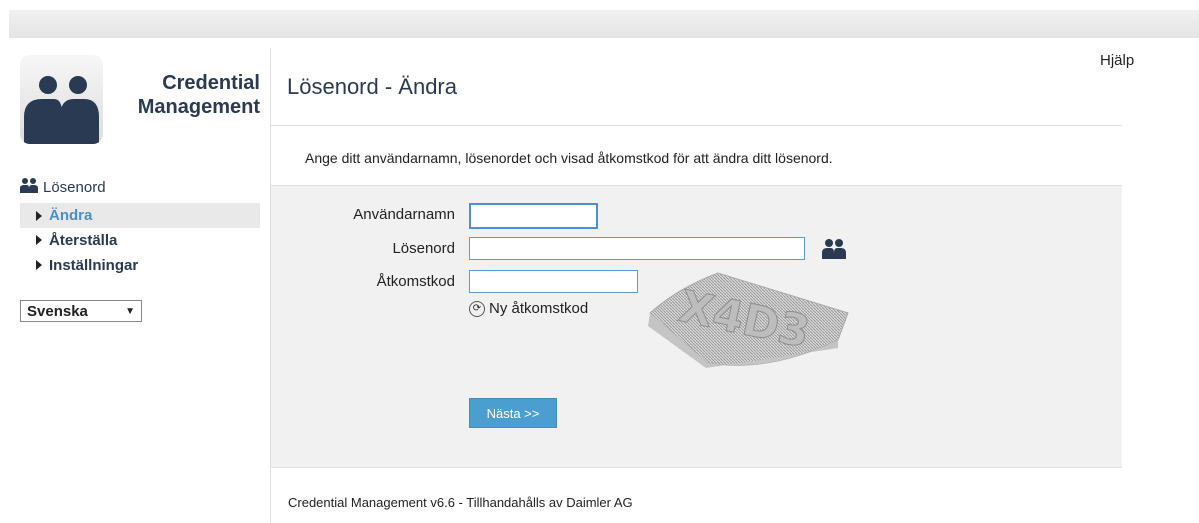 The width and height of the screenshot is (1199, 523). I want to click on nav-item-label: Ändra, so click(71, 215).